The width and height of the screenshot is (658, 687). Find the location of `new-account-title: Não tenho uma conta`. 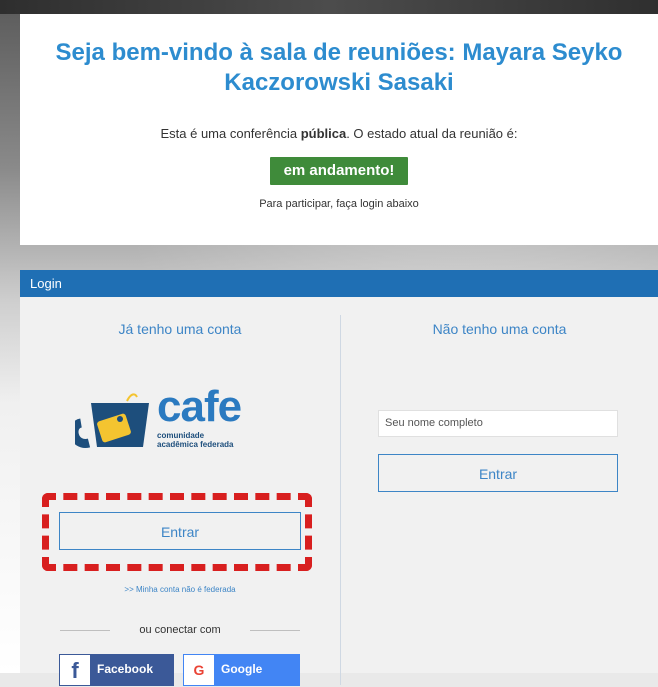

new-account-title: Não tenho uma conta is located at coordinates (499, 329).